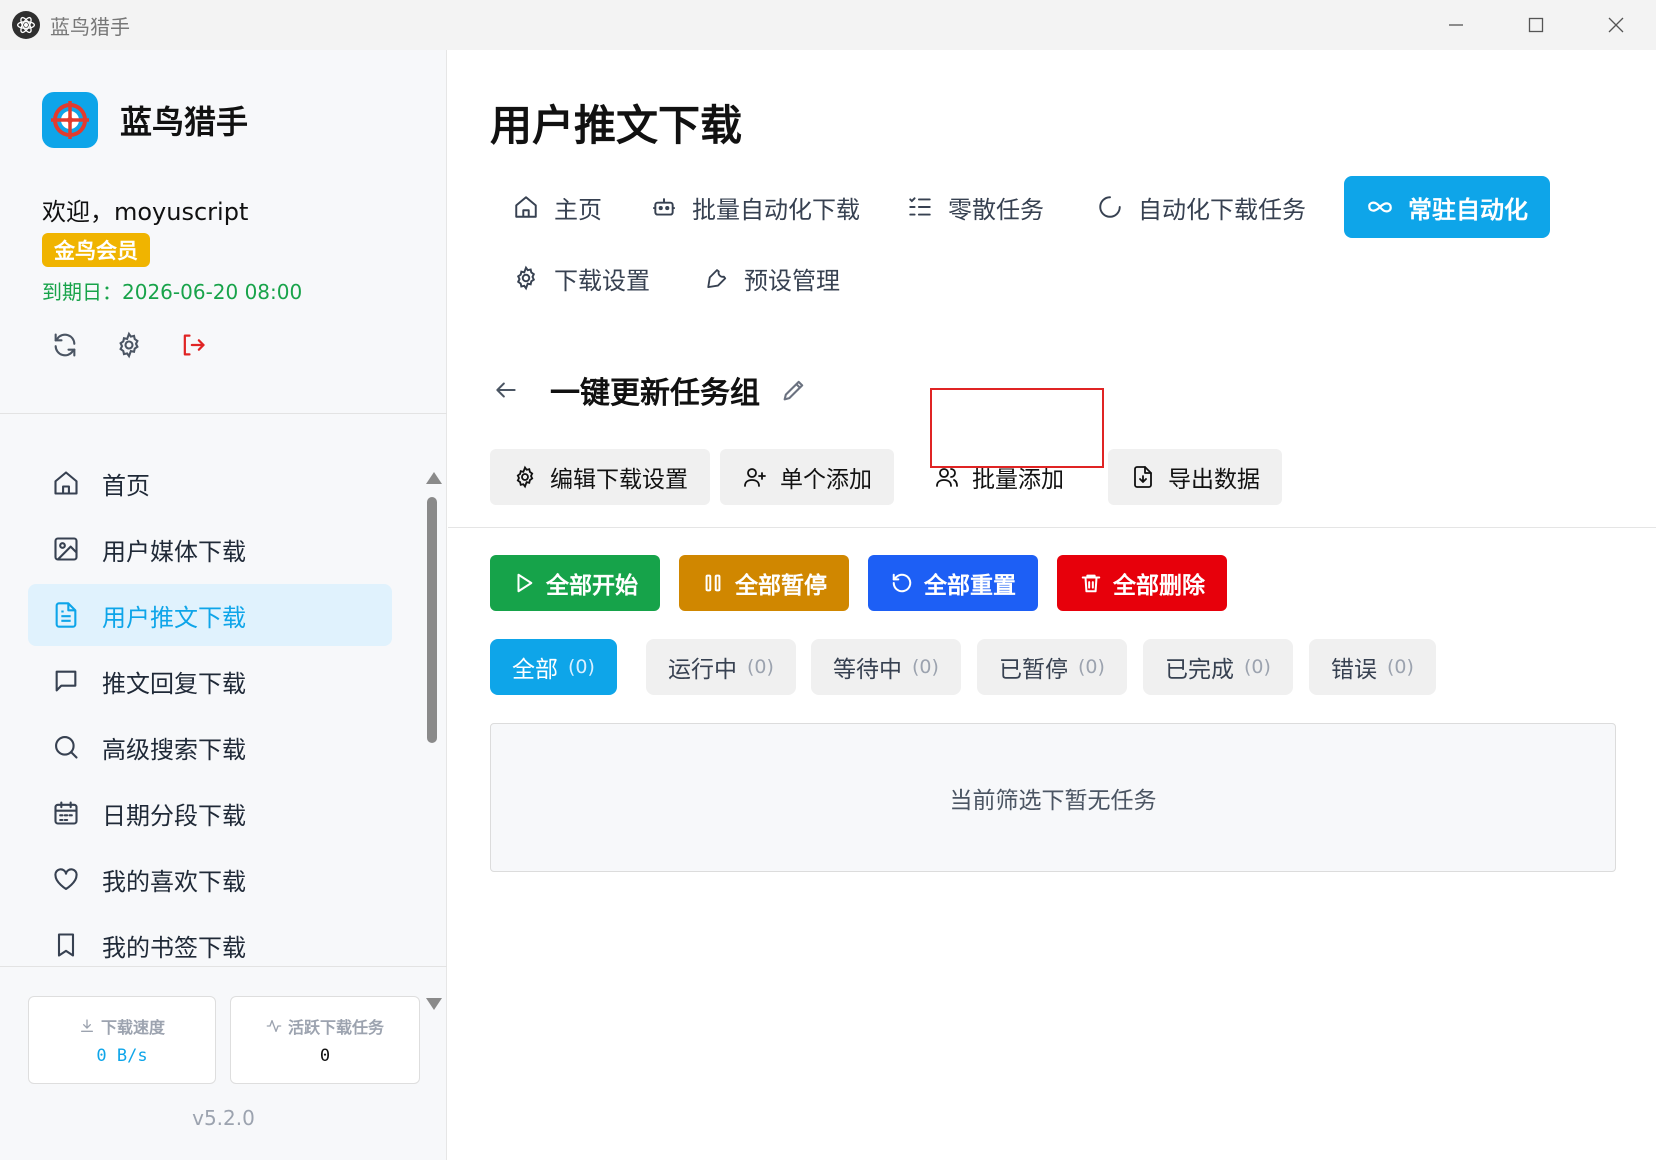 The image size is (1656, 1160). I want to click on settings-button, so click(129, 345).